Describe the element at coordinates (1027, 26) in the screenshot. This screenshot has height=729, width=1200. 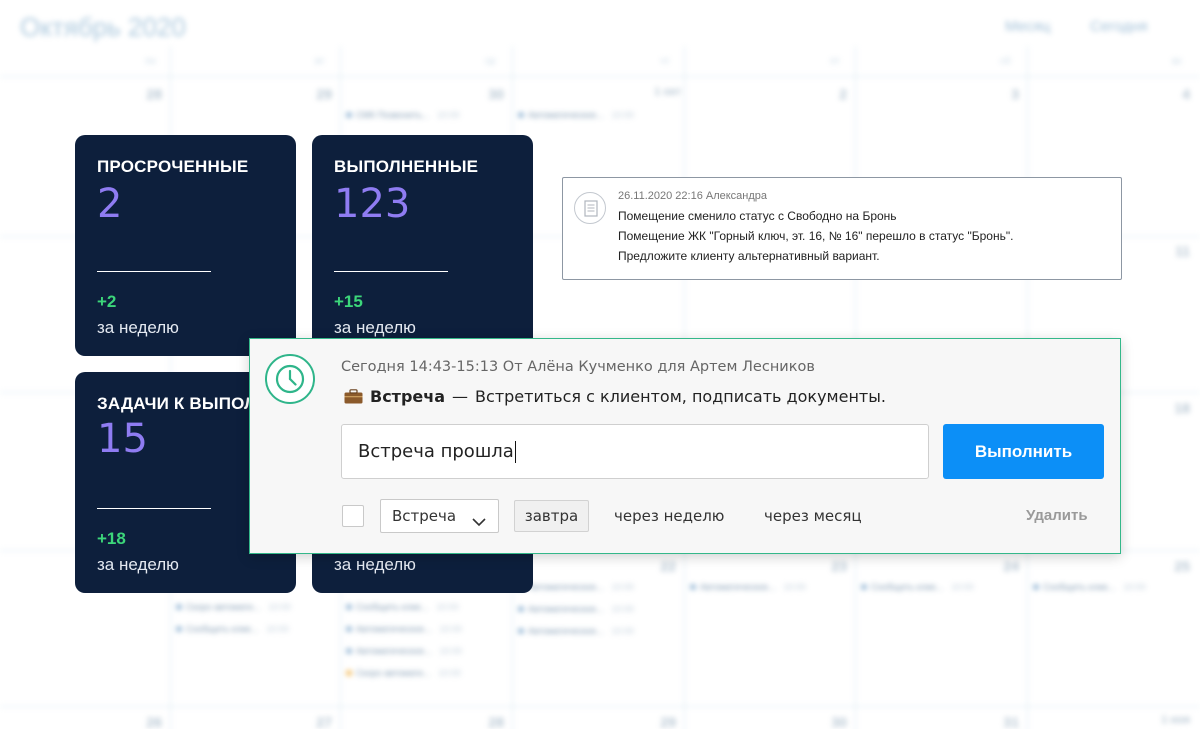
I see `view-select: Месяц` at that location.